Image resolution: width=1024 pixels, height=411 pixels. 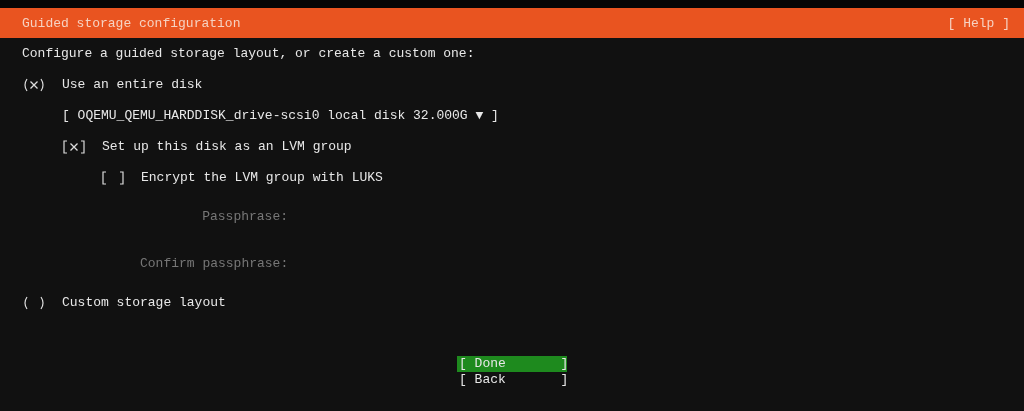 I want to click on screen-title: Guided storage configuration, so click(x=131, y=23).